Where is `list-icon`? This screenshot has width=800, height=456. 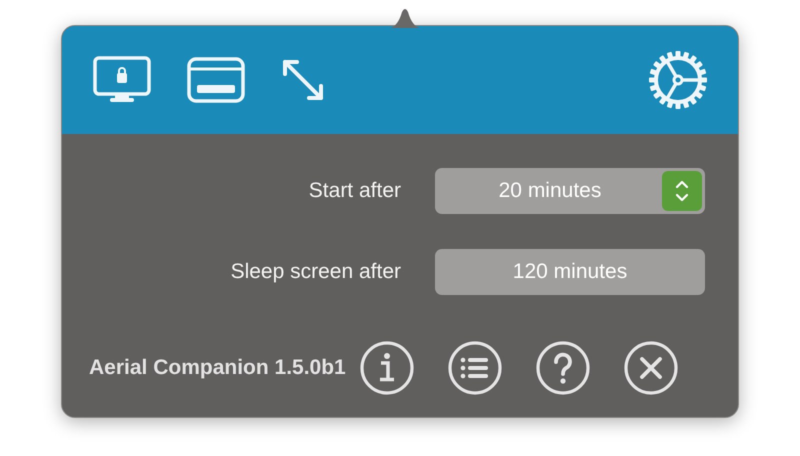 list-icon is located at coordinates (475, 368).